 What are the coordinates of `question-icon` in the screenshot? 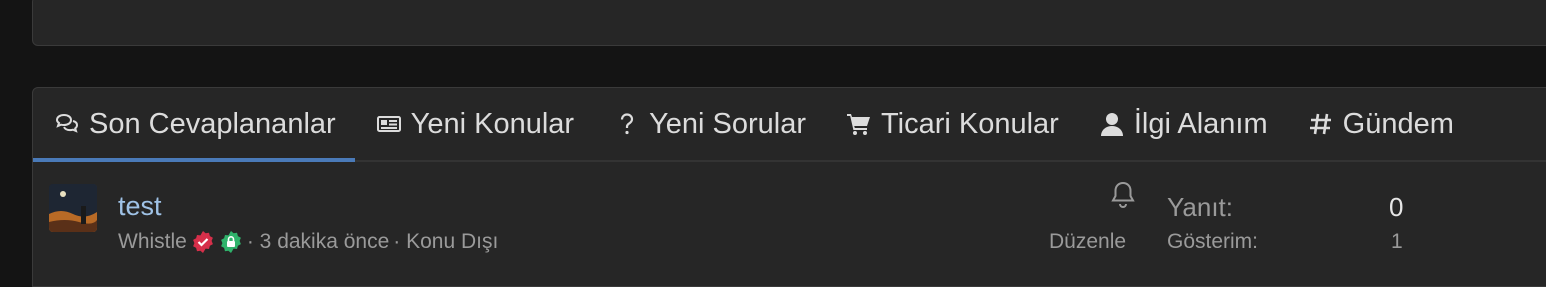 It's located at (627, 124).